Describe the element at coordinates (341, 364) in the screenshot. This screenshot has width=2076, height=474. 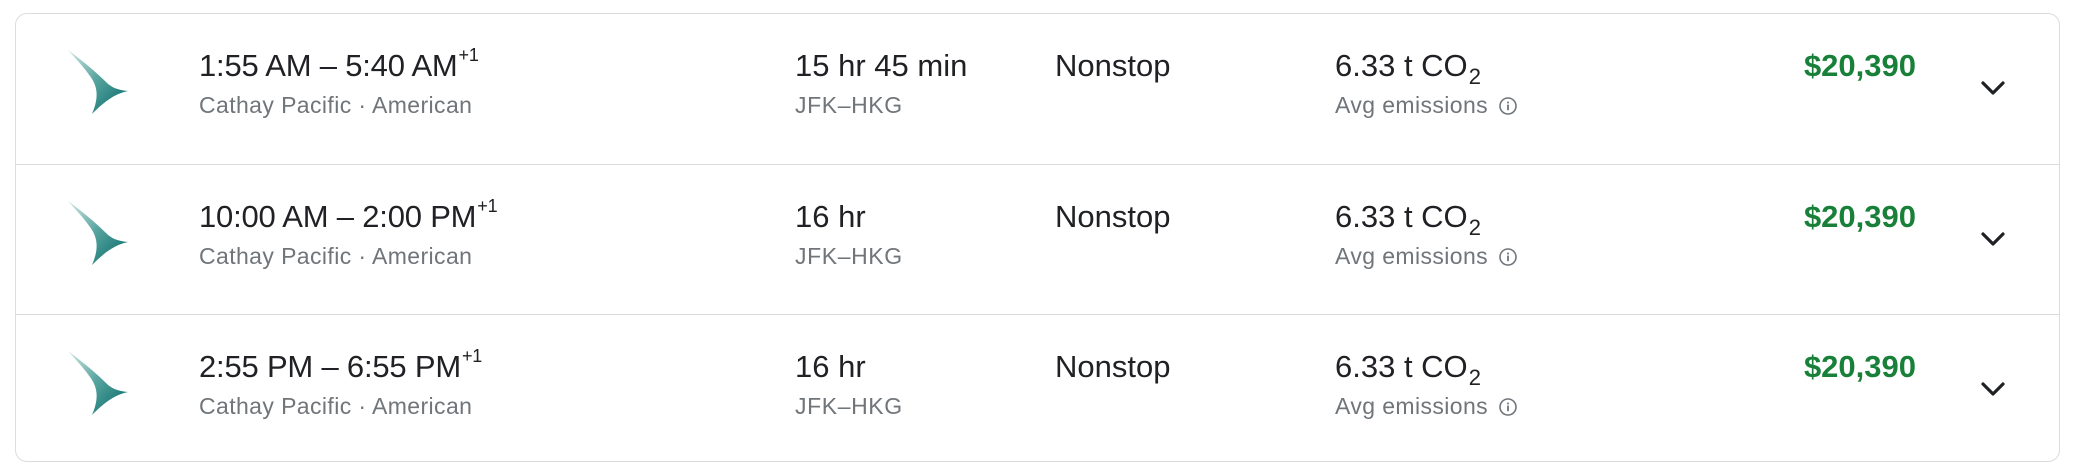
I see `flight-times: 2:55 PM – 6:55 PM+1` at that location.